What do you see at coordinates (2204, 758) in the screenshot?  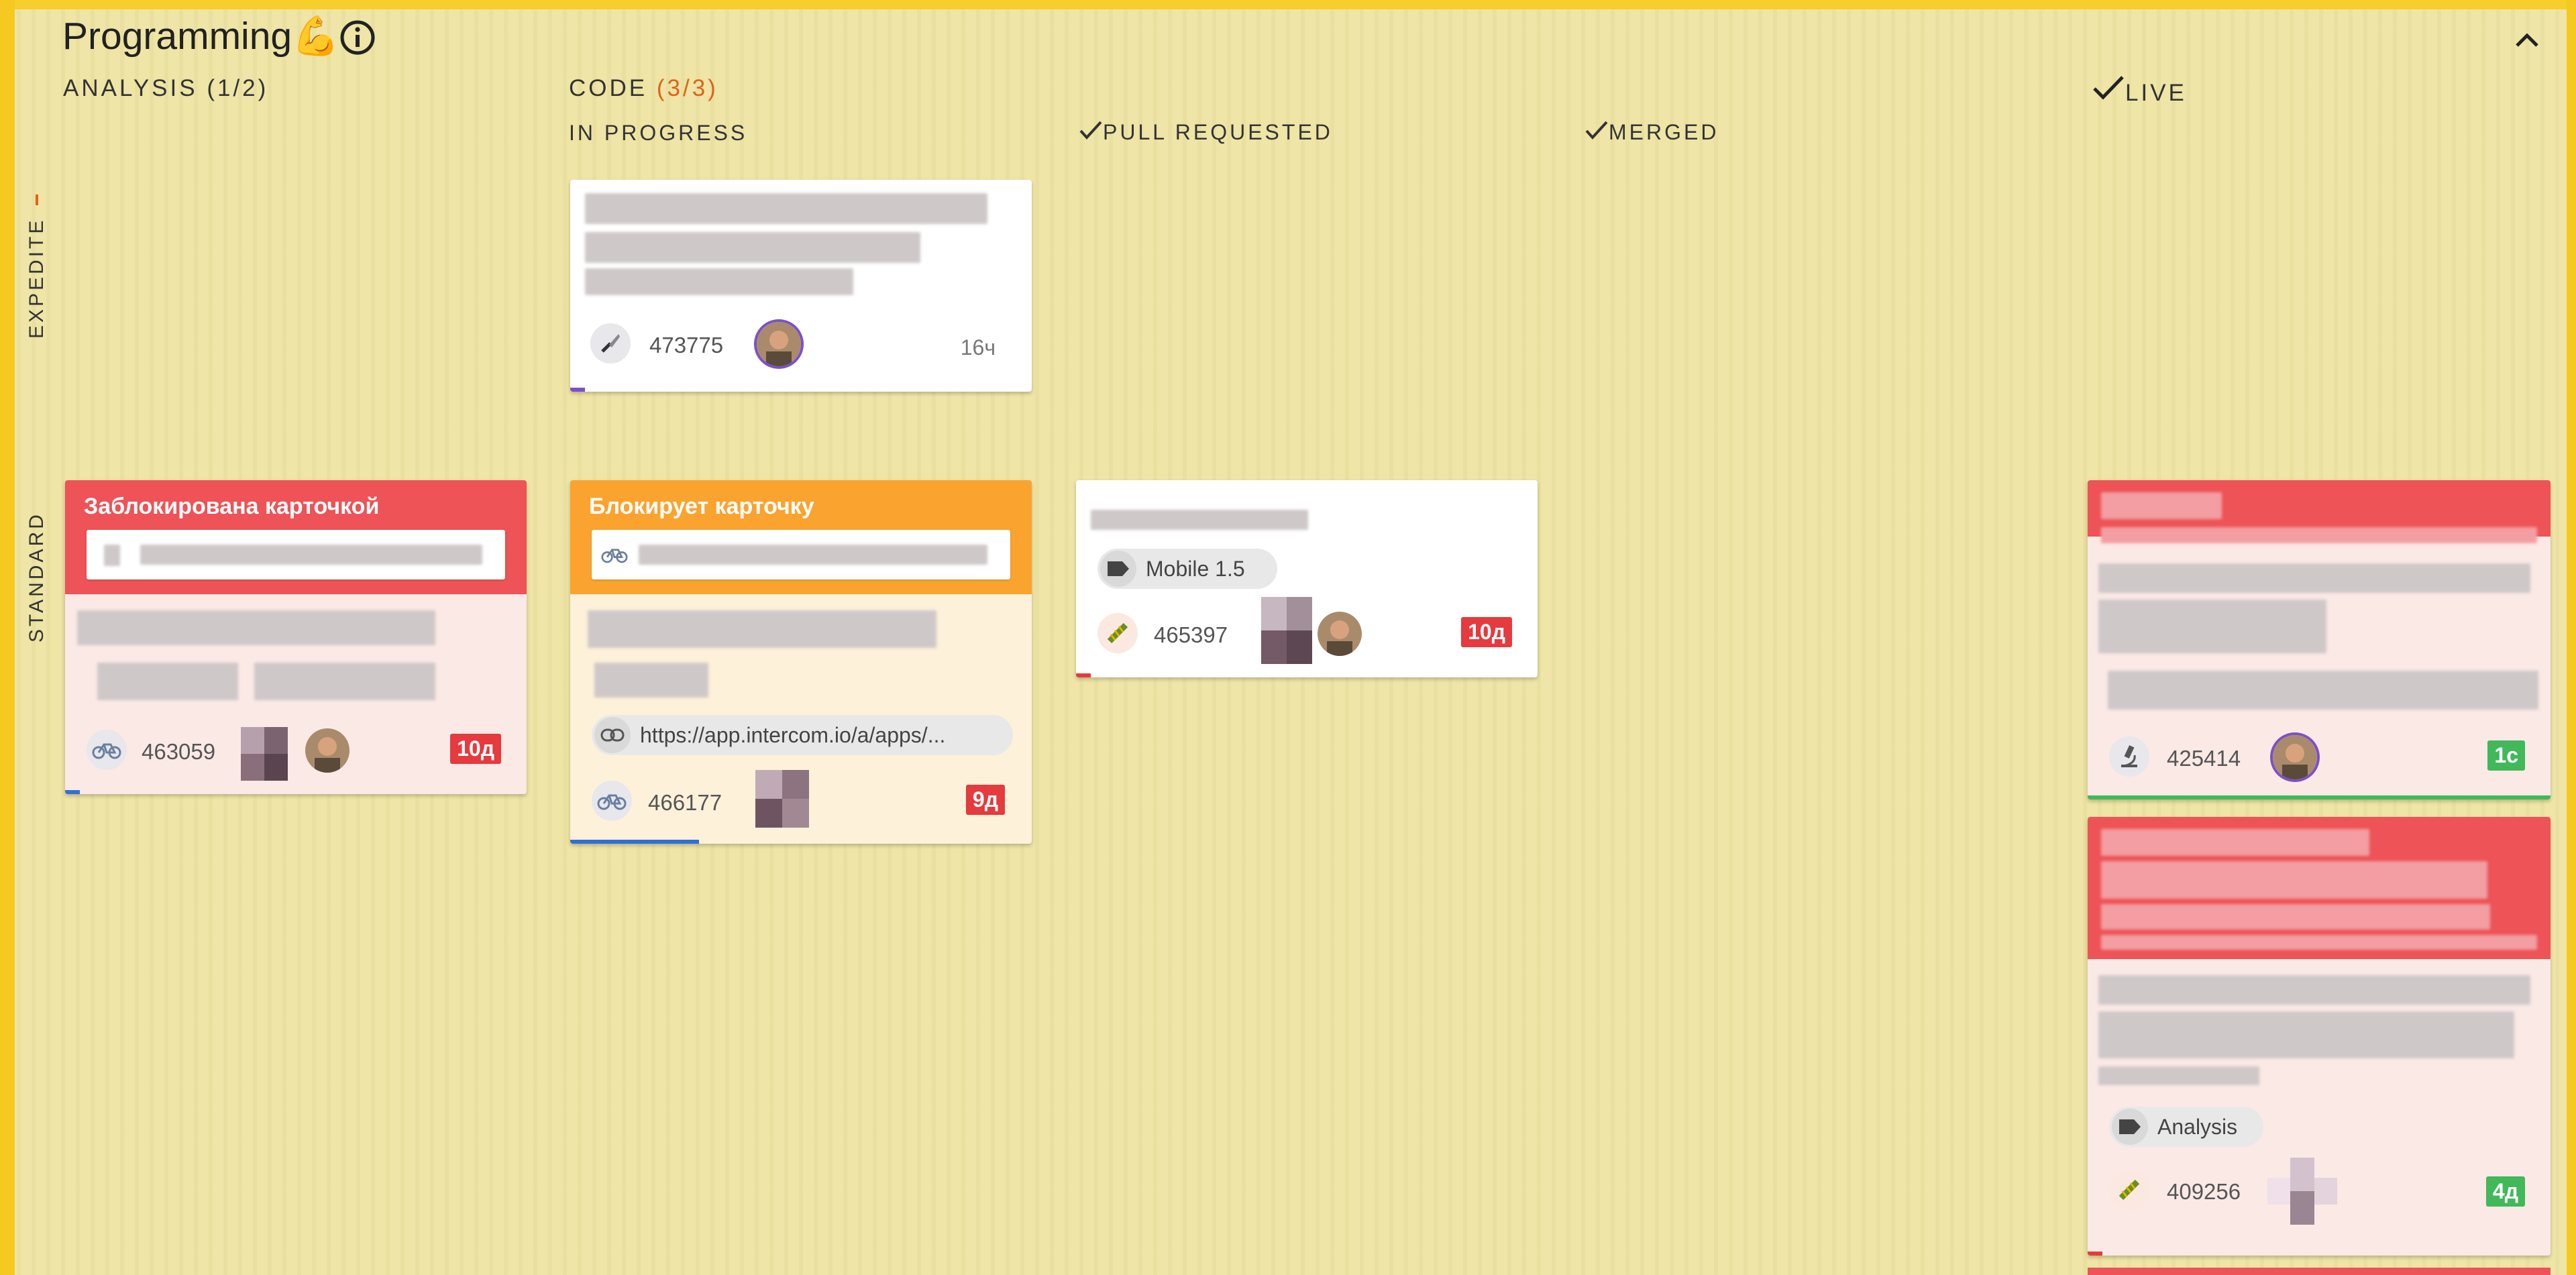 I see `card-id: 425414` at bounding box center [2204, 758].